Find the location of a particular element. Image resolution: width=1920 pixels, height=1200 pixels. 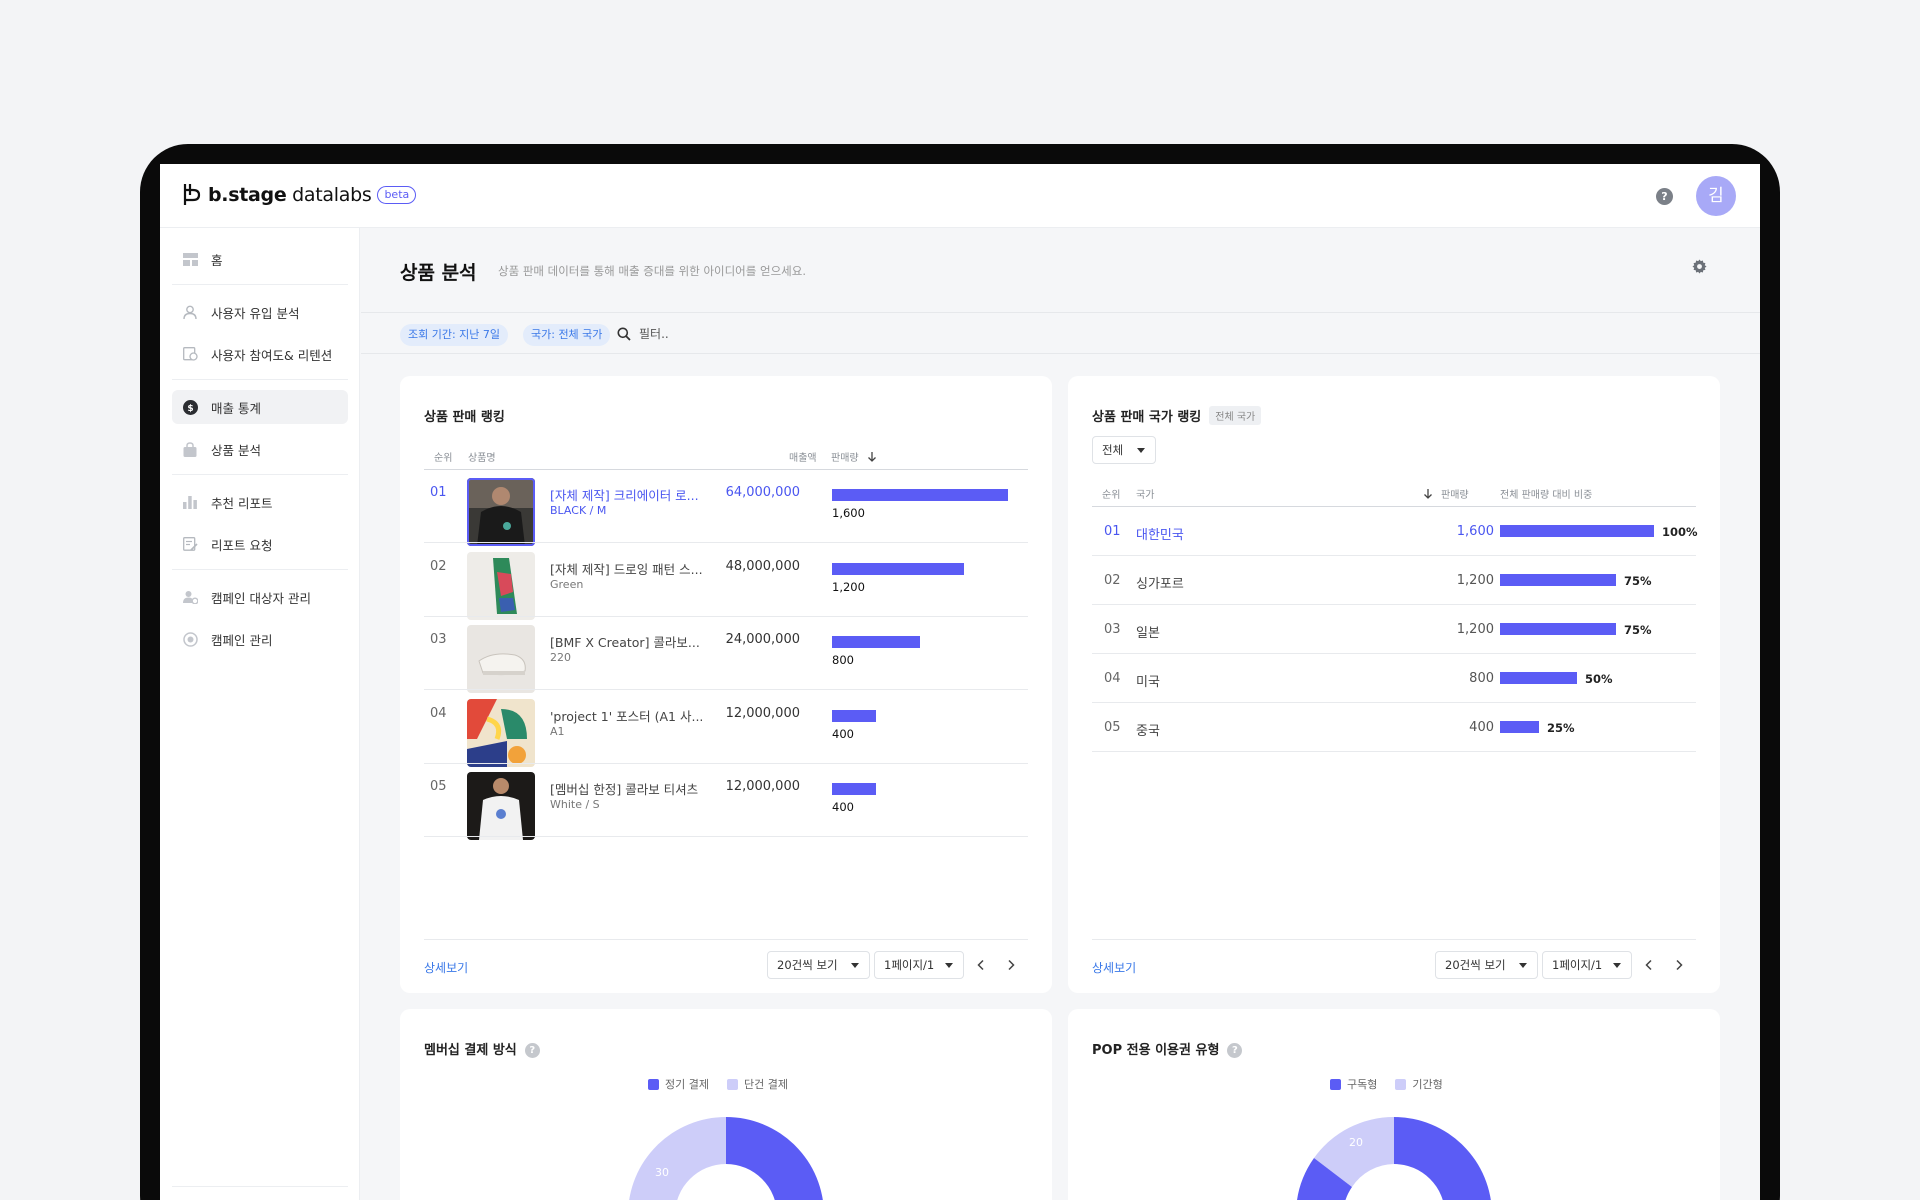

product-name: [멤버십 한정] 콜라보 티셔츠 is located at coordinates (624, 788).